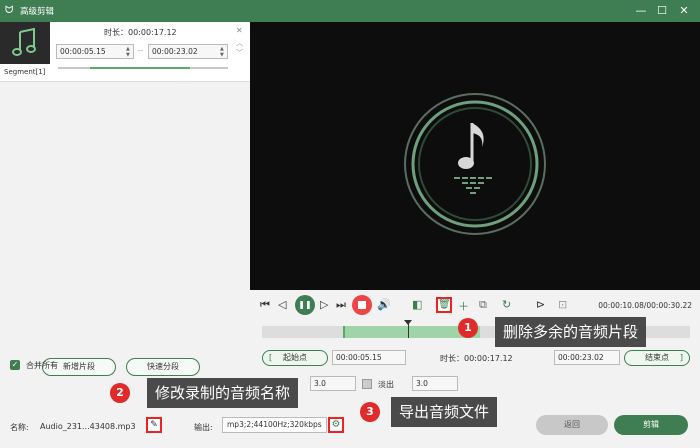 The height and width of the screenshot is (448, 700). I want to click on preview-segment-icon: ⊳, so click(540, 304).